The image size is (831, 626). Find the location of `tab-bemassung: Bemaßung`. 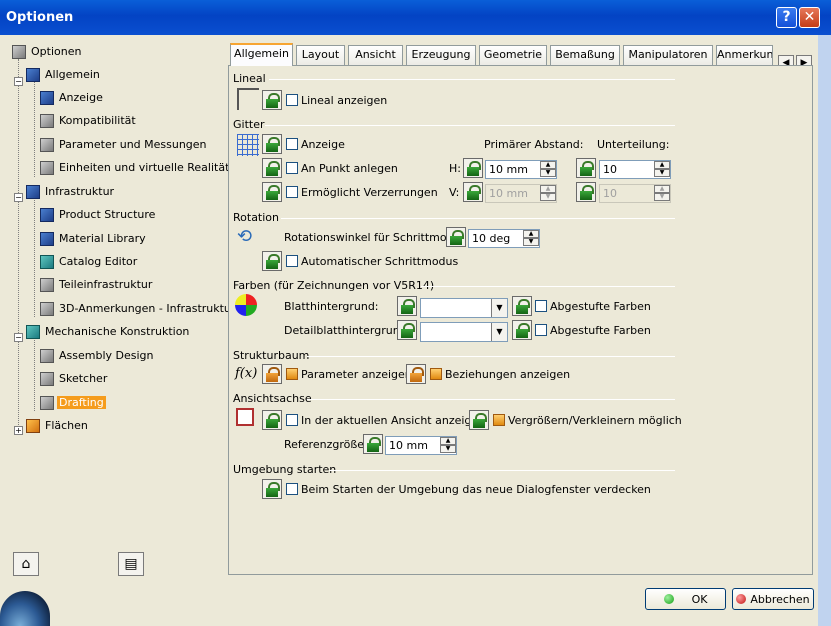

tab-bemassung: Bemaßung is located at coordinates (585, 55).